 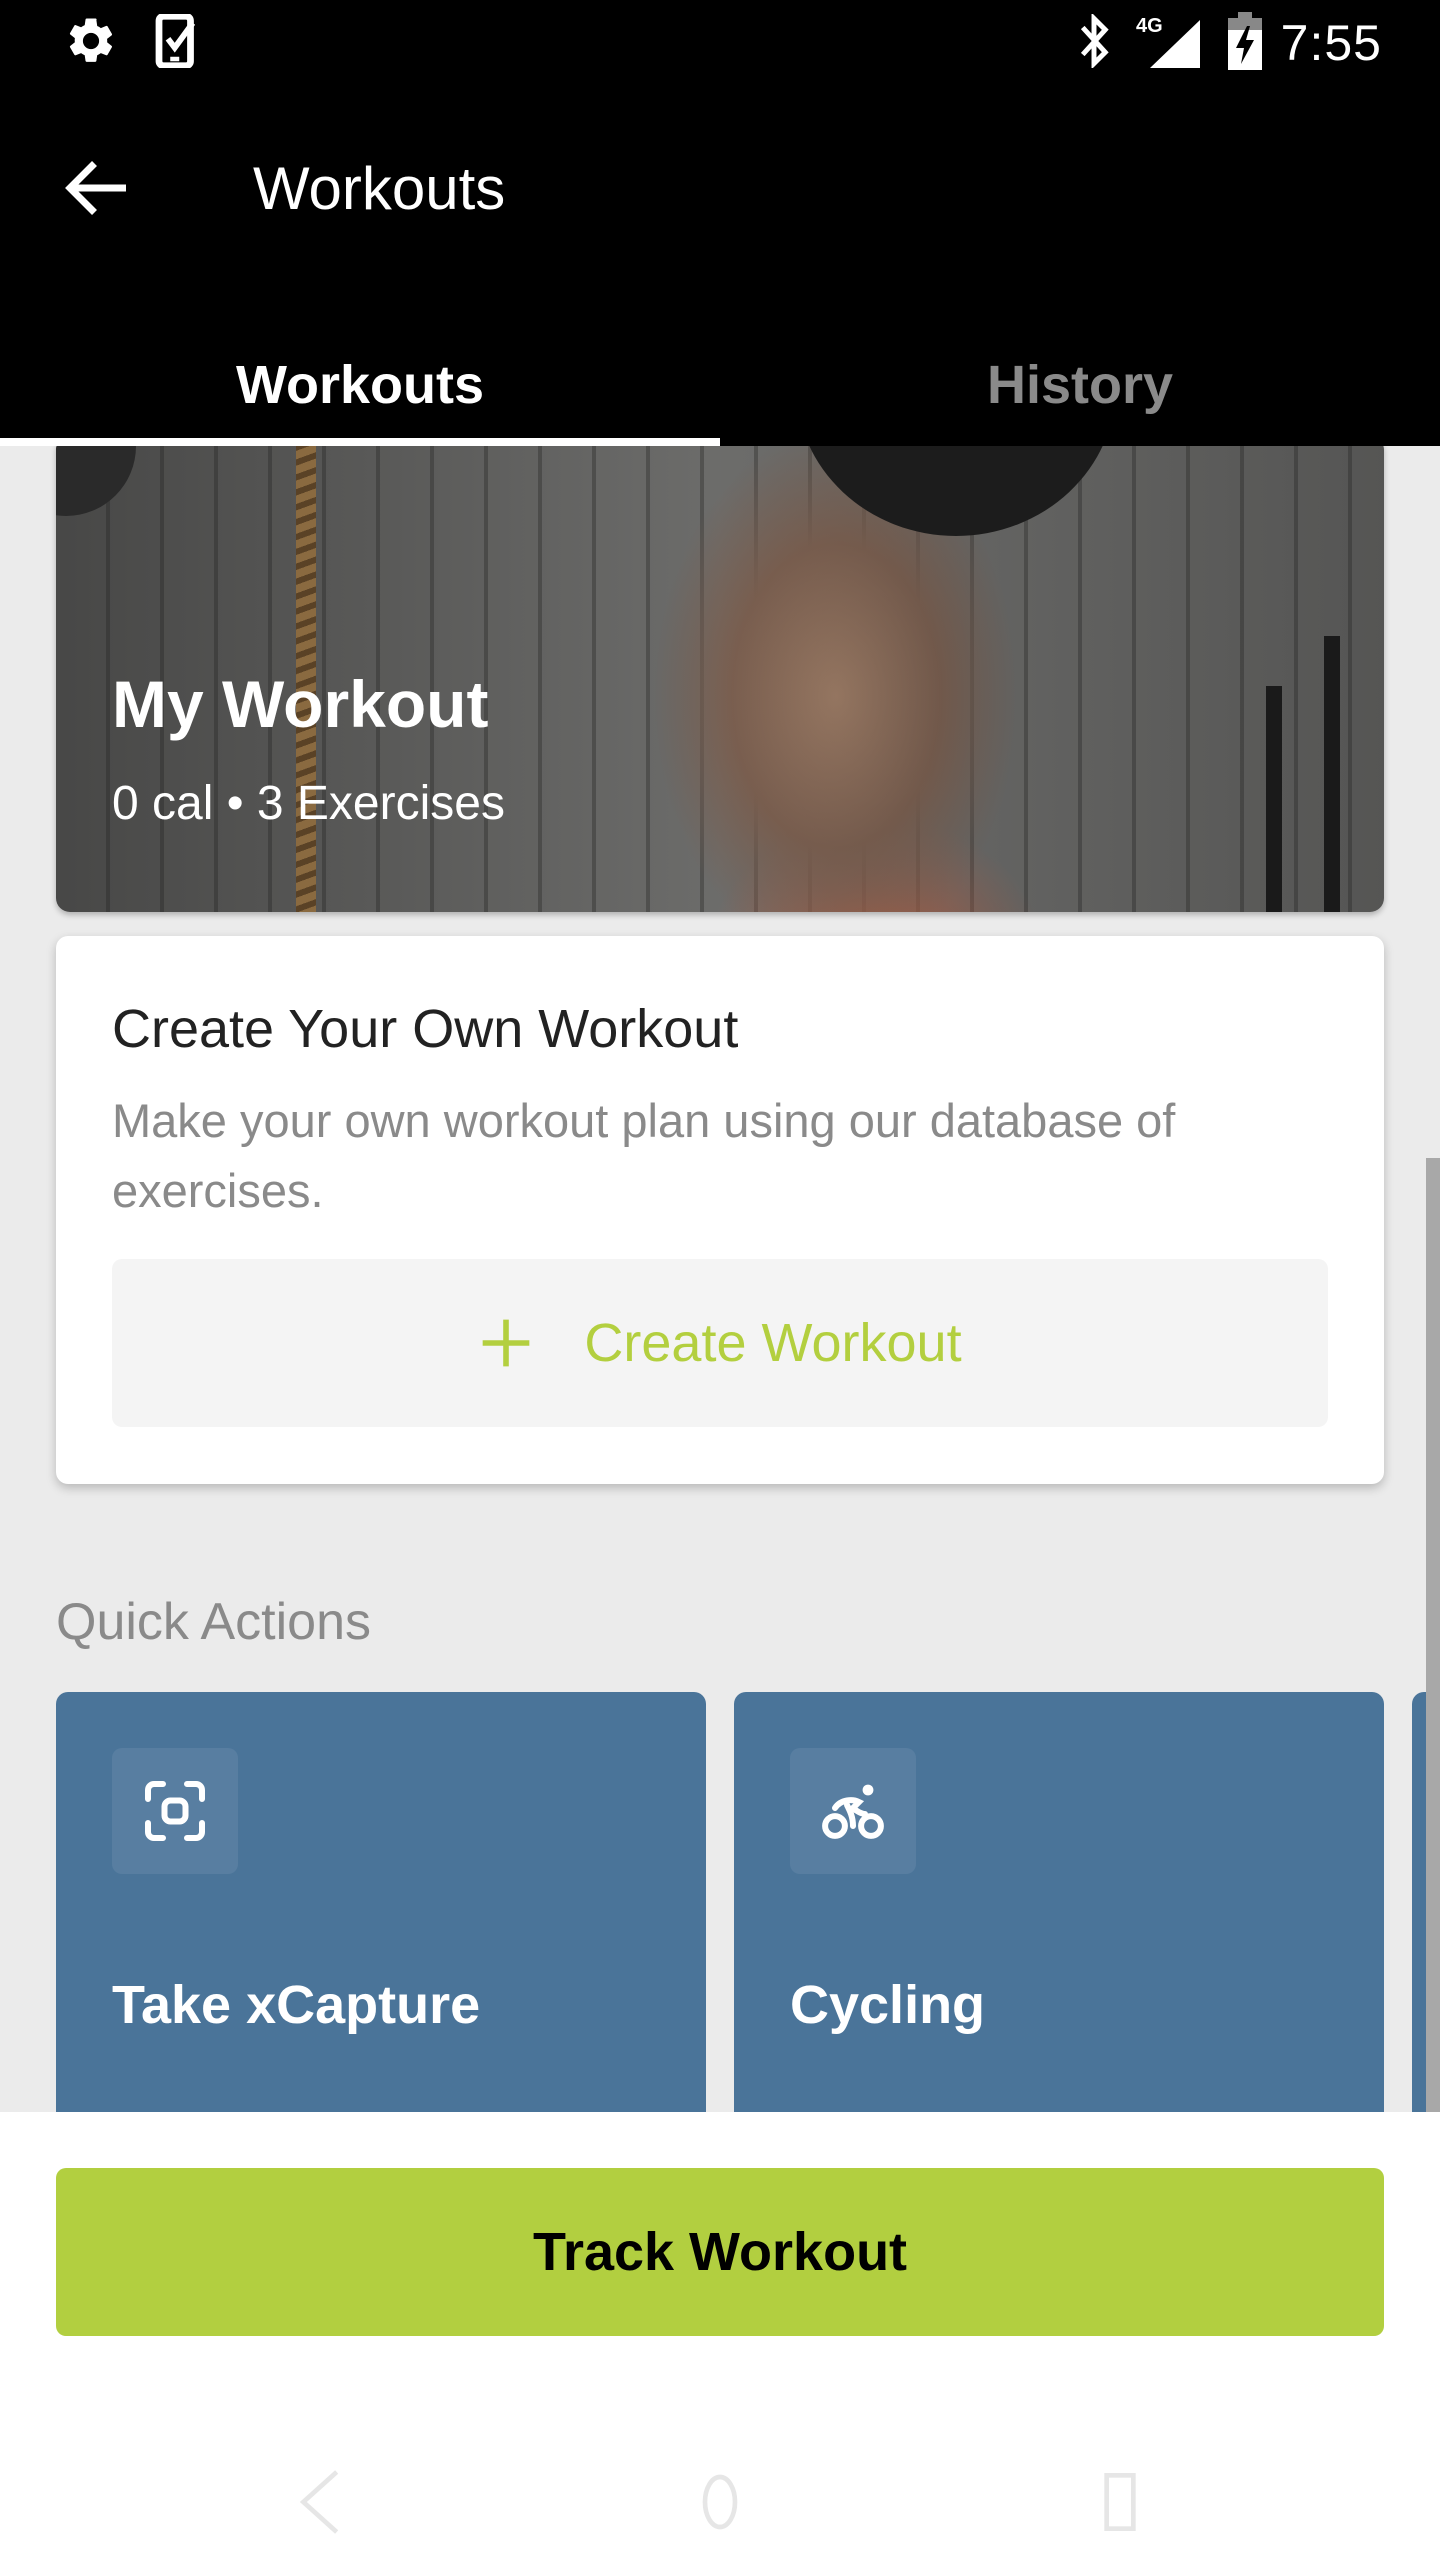 I want to click on track-workout-label: Track Workout, so click(x=720, y=2252).